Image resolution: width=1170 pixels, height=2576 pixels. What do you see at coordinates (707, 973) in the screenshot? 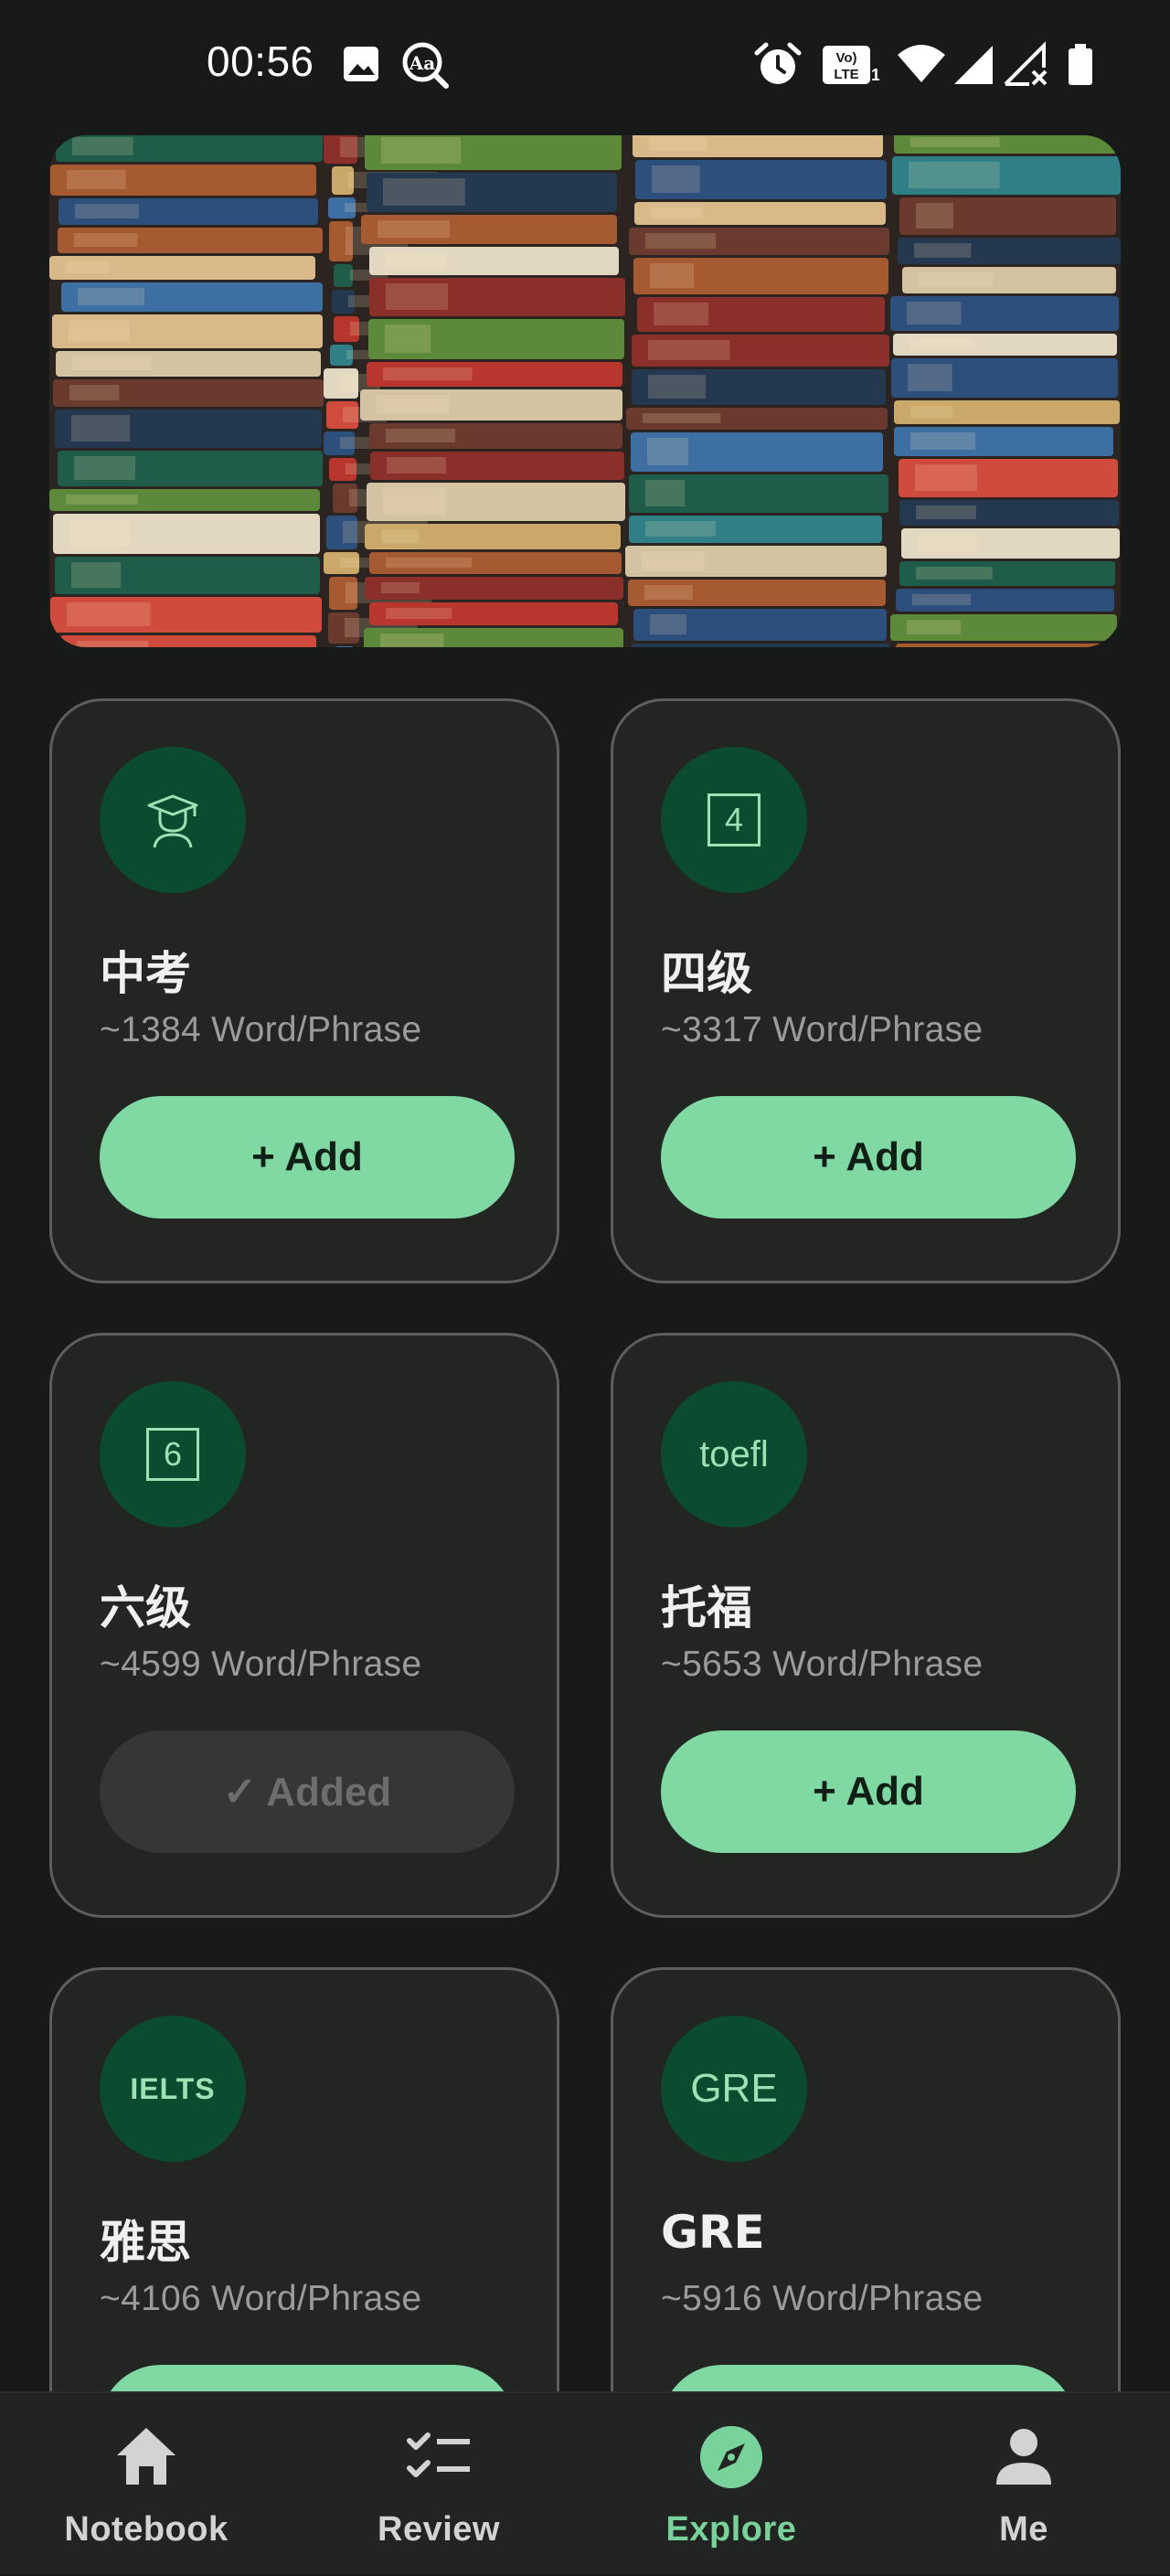
I see `wordbook-title: 四级` at bounding box center [707, 973].